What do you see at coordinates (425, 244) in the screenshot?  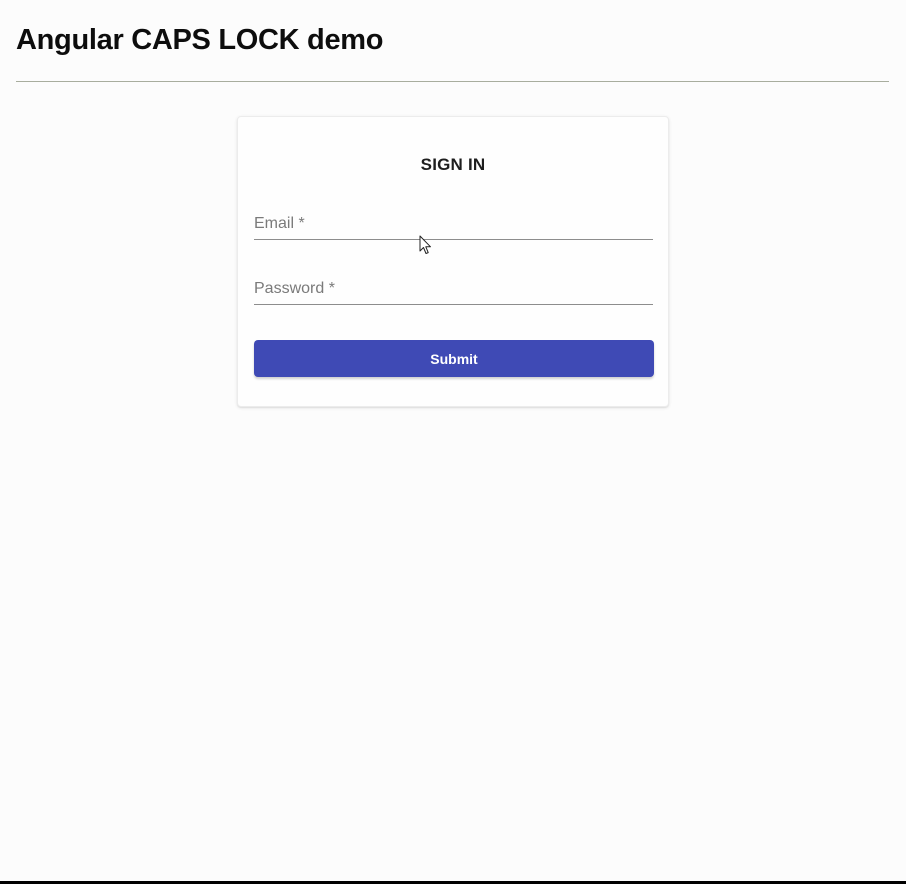 I see `mouse-pointer-icon` at bounding box center [425, 244].